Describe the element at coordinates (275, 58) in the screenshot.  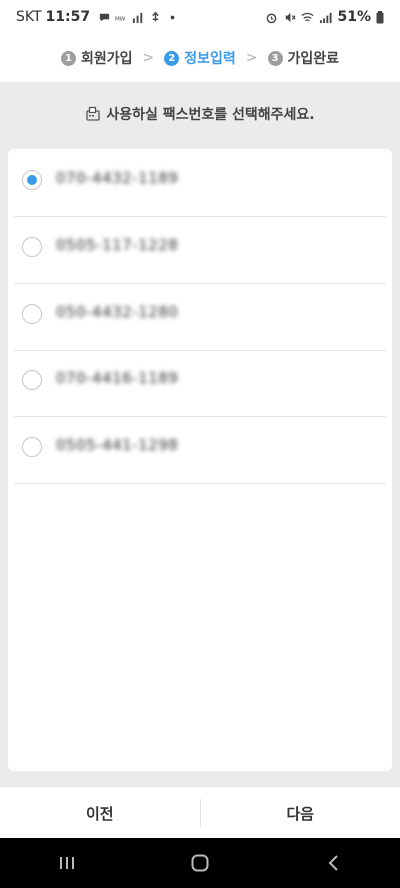
I see `step-number: 3` at that location.